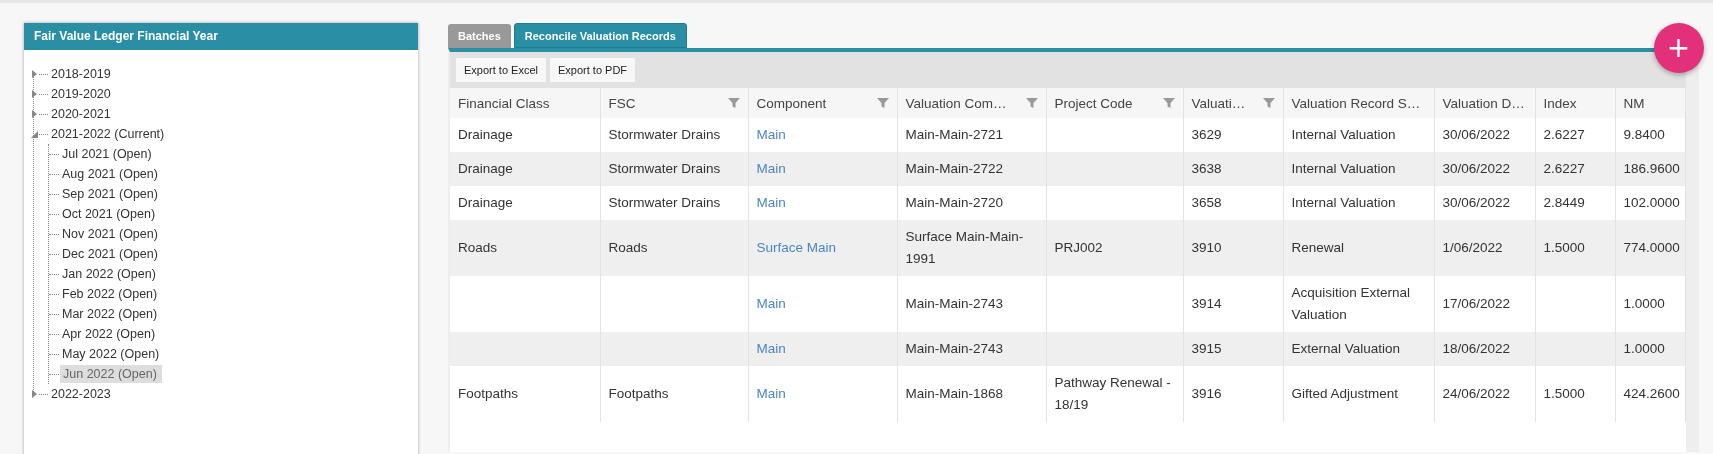 The width and height of the screenshot is (1713, 454). I want to click on table-cell: Main-Main-2720, so click(954, 202).